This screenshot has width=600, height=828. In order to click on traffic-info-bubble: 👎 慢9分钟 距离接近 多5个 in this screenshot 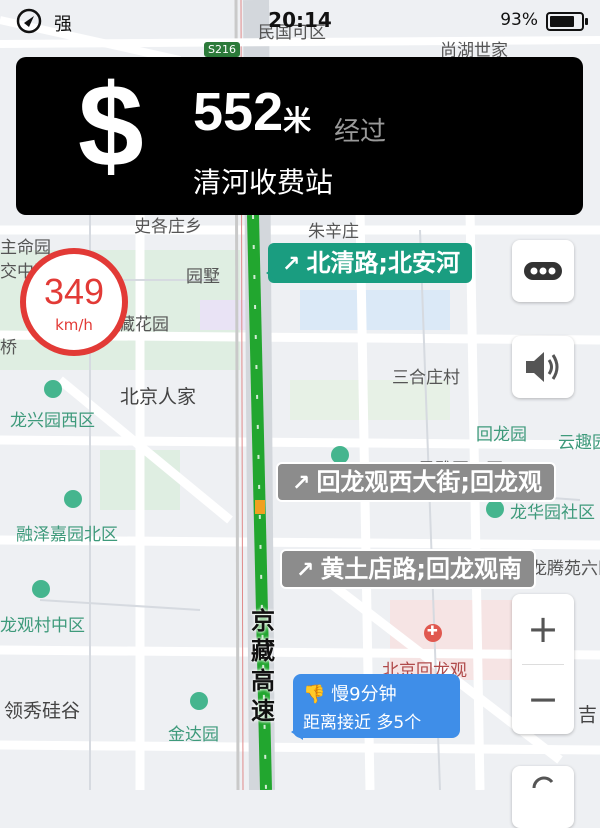, I will do `click(375, 707)`.